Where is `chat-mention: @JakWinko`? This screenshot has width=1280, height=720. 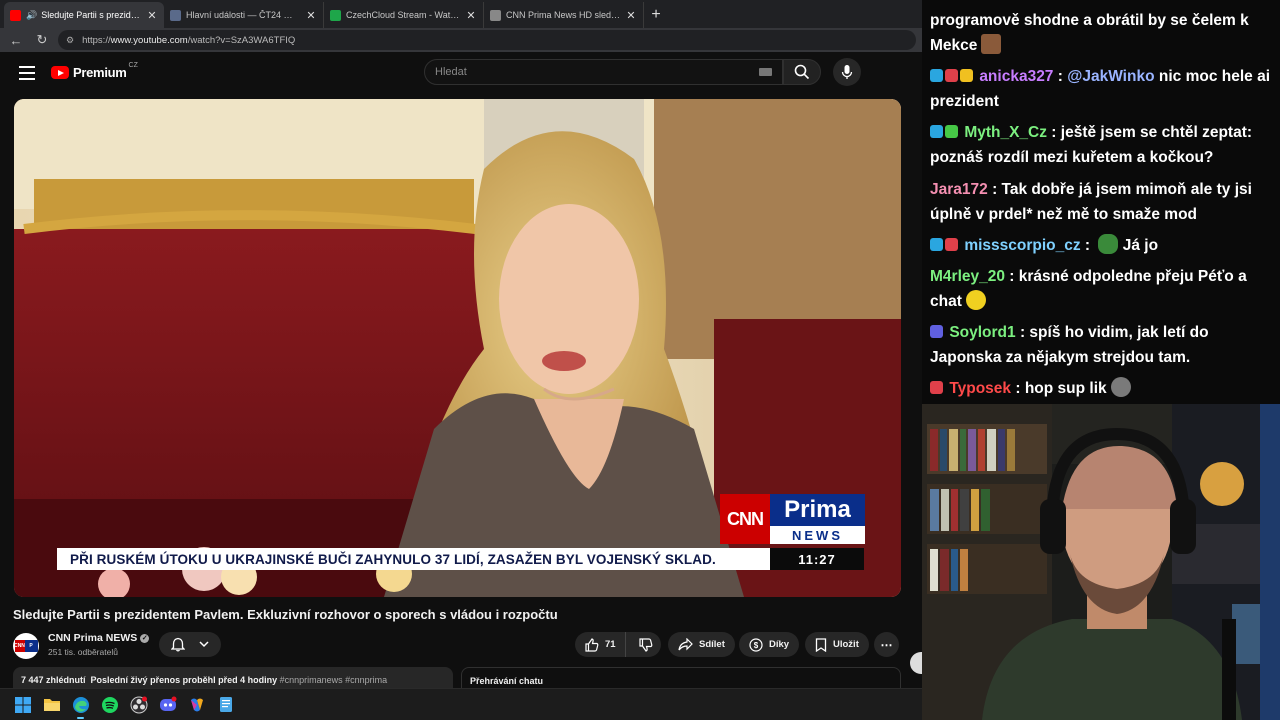 chat-mention: @JakWinko is located at coordinates (1111, 76).